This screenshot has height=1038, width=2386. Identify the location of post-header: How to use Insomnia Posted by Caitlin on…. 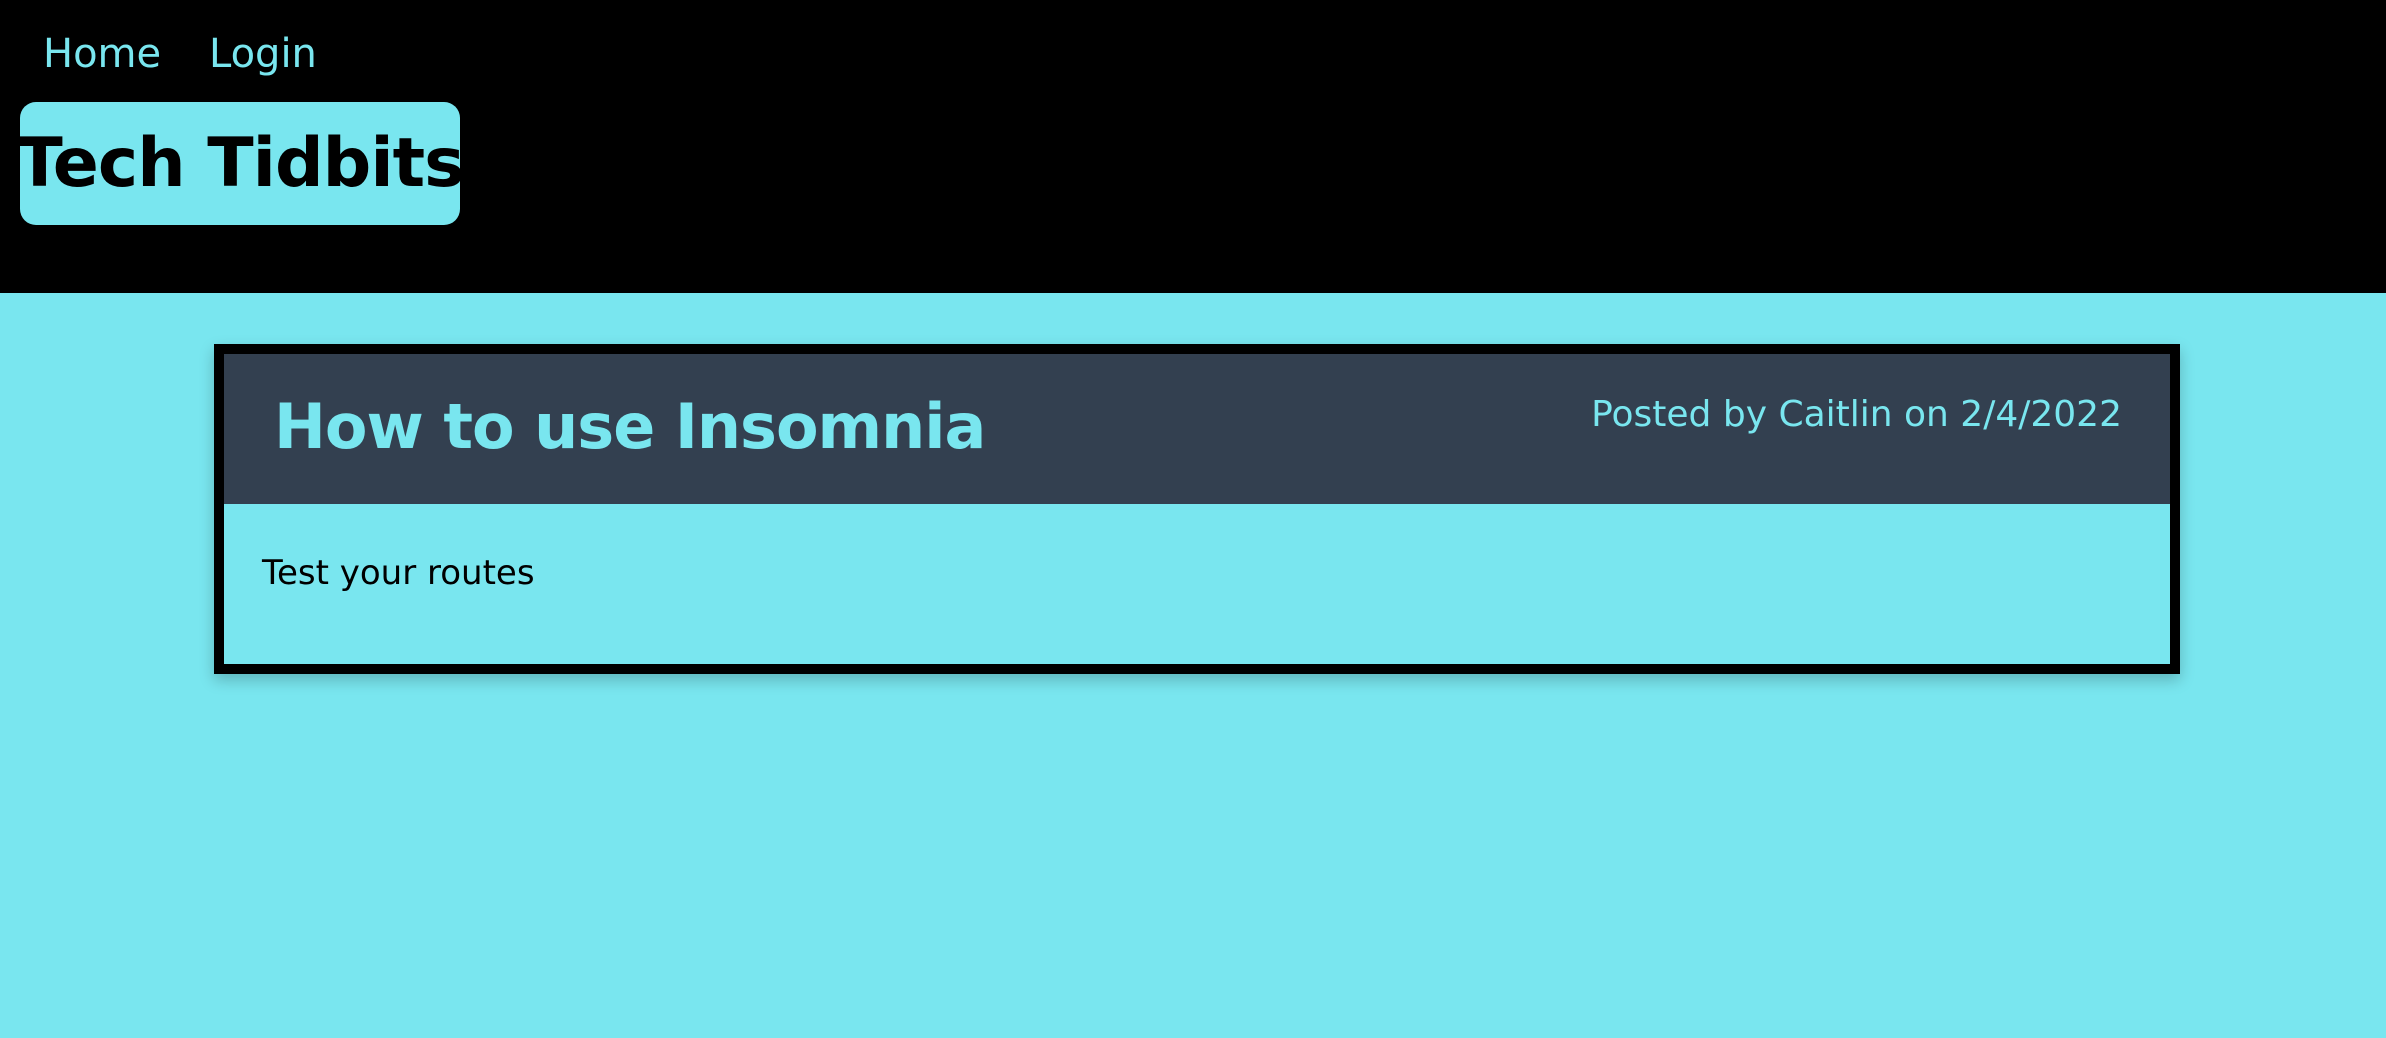
(1197, 429).